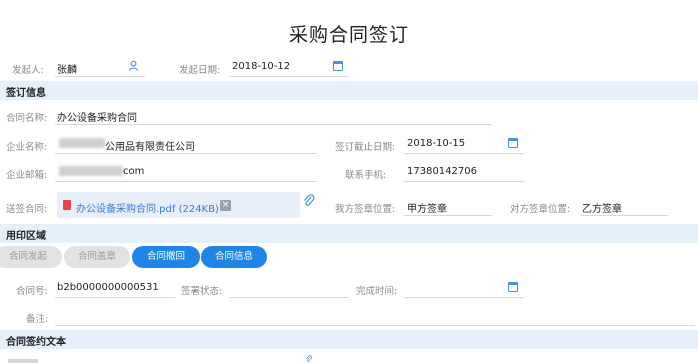  What do you see at coordinates (27, 175) in the screenshot?
I see `company-email-label: 企业邮箱:` at bounding box center [27, 175].